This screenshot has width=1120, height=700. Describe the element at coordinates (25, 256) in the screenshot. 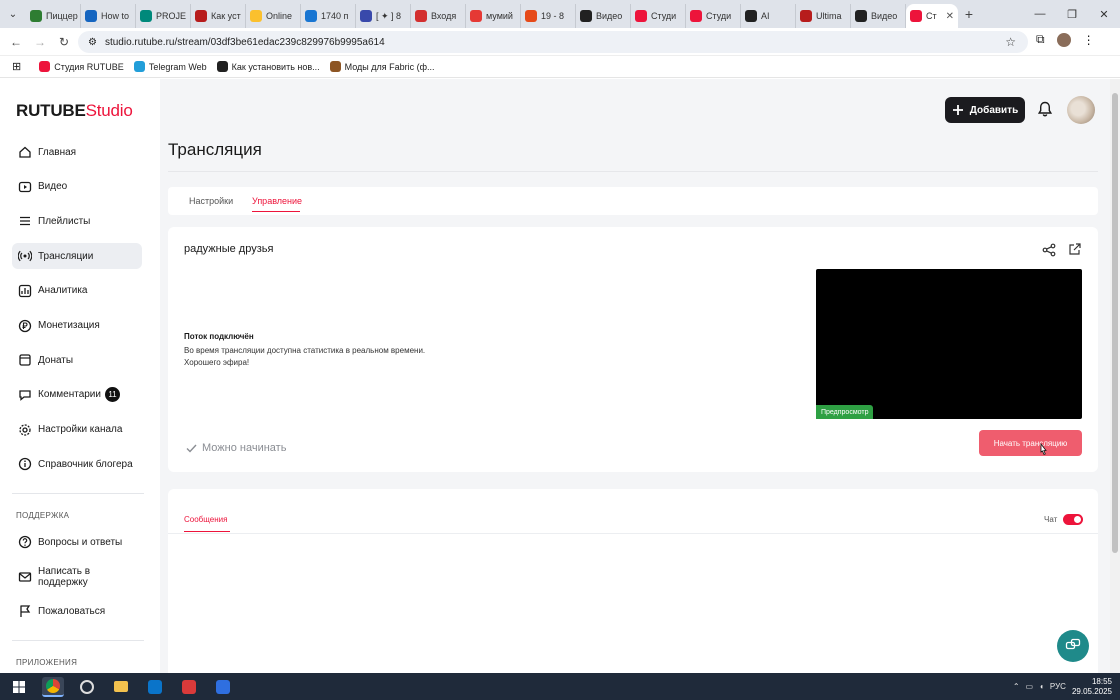

I see `broadcast-icon` at that location.